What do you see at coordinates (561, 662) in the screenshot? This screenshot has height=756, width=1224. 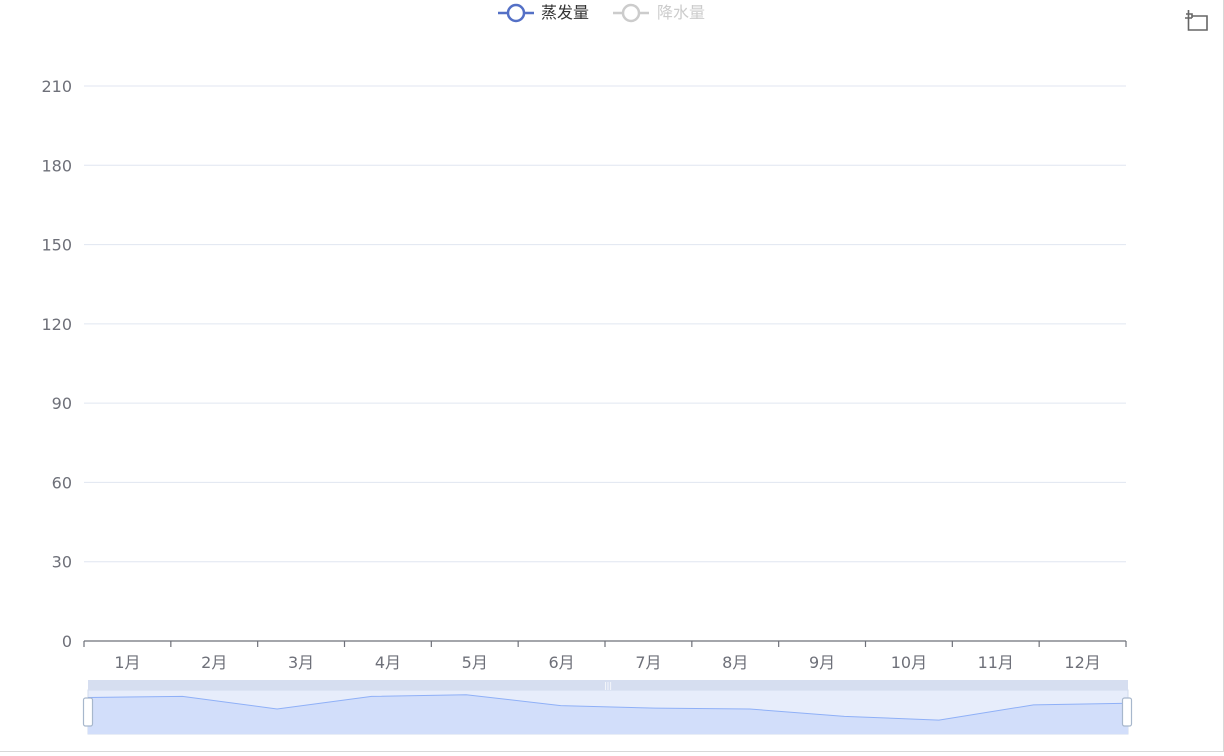 I see `x-tick-label: 6月` at bounding box center [561, 662].